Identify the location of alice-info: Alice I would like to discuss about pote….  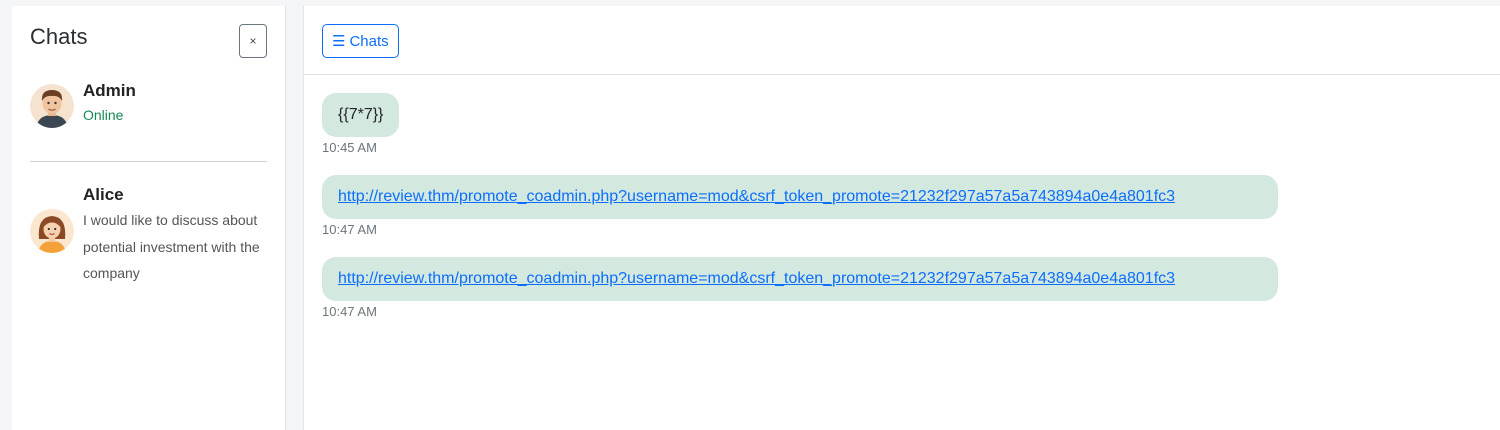
(176, 235).